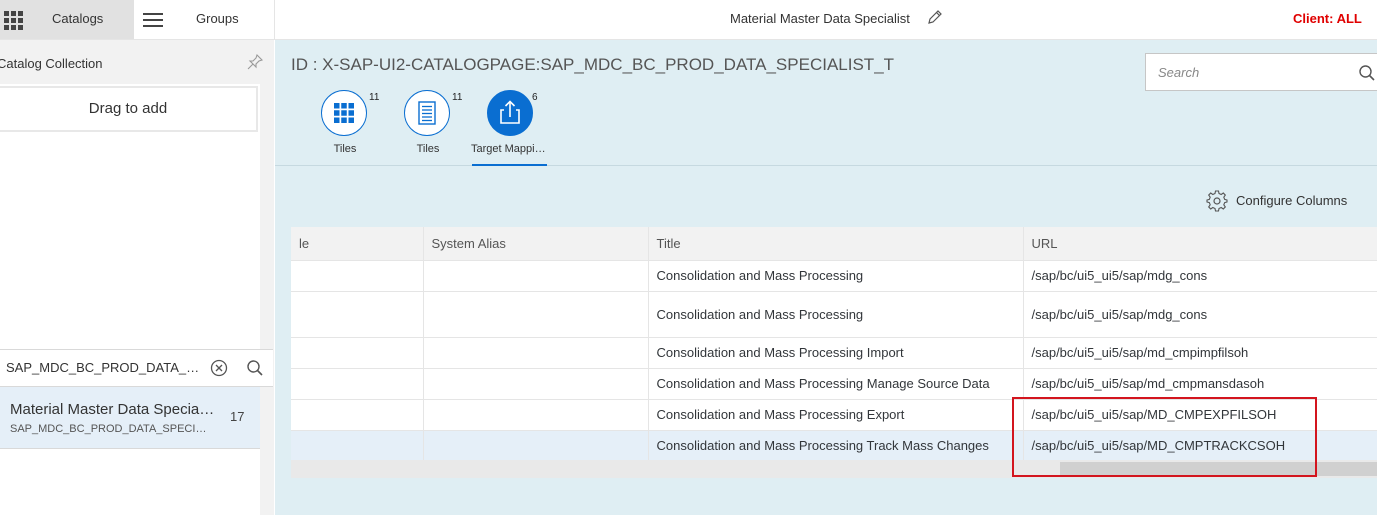 This screenshot has width=1377, height=515. I want to click on clear-icon, so click(219, 368).